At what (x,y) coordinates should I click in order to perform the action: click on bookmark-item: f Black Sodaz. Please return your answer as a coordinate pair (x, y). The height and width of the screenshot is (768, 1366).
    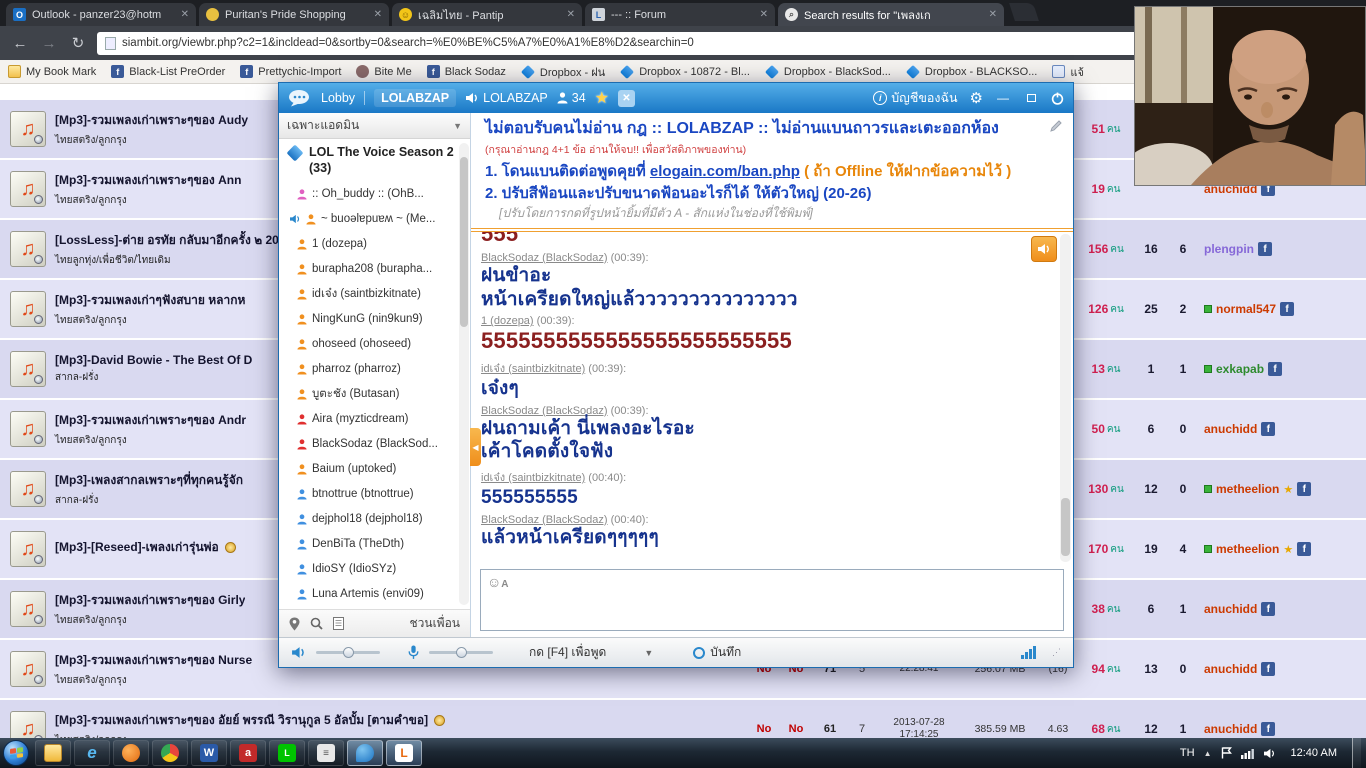
    Looking at the image, I should click on (466, 71).